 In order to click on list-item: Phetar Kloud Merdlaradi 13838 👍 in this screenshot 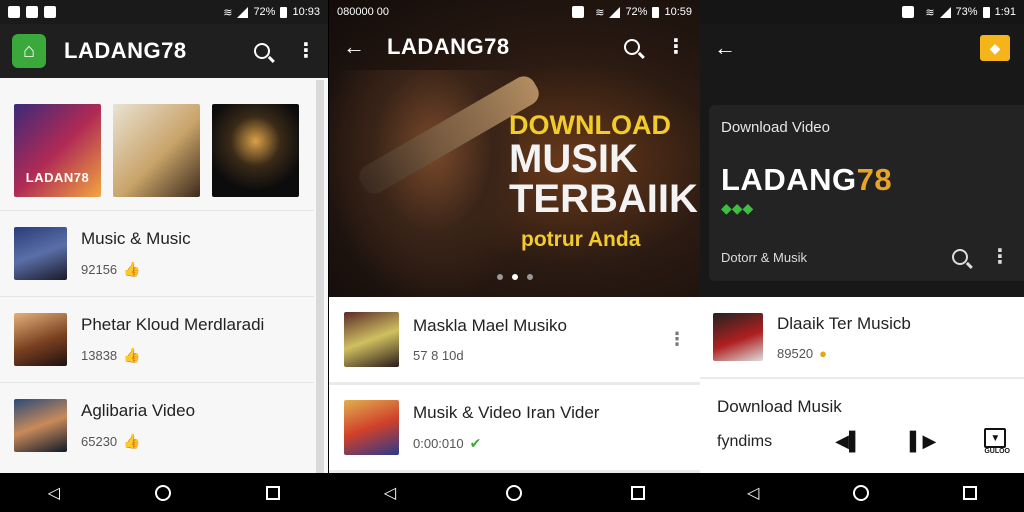, I will do `click(157, 339)`.